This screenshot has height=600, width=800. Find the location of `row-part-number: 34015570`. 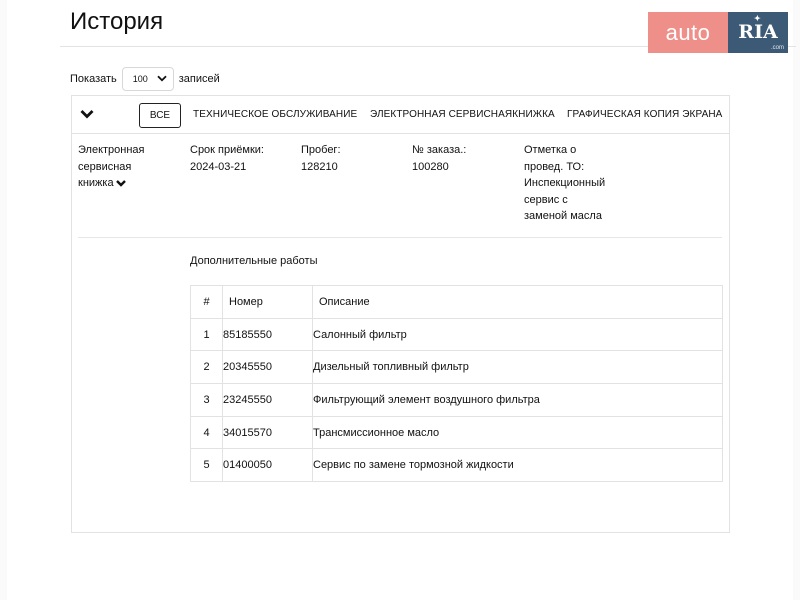

row-part-number: 34015570 is located at coordinates (267, 432).